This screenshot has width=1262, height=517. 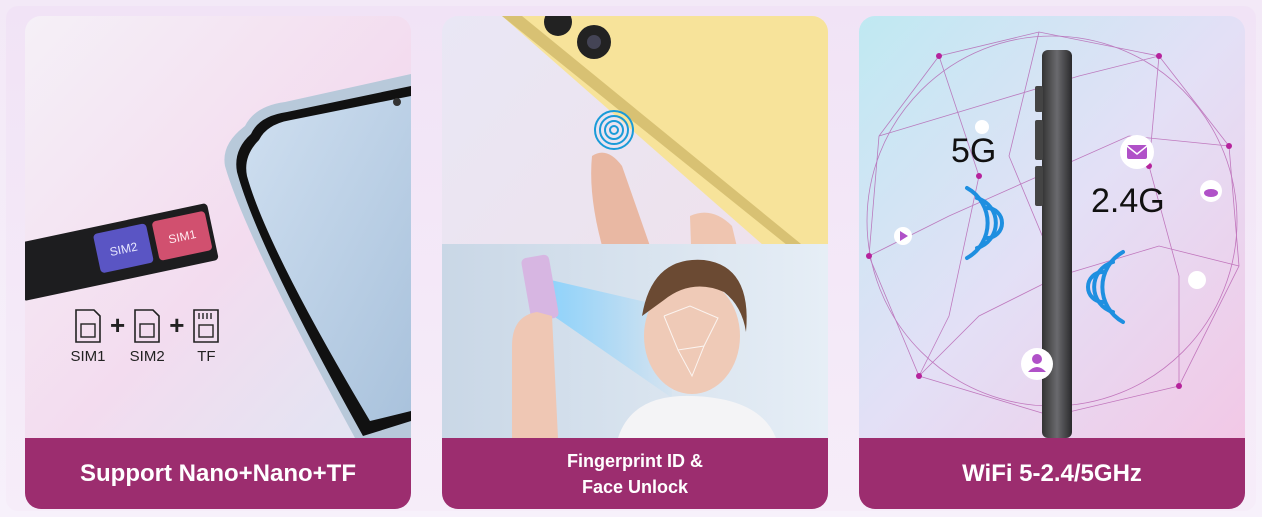 I want to click on caption-line-1: Fingerprint ID &, so click(x=635, y=460).